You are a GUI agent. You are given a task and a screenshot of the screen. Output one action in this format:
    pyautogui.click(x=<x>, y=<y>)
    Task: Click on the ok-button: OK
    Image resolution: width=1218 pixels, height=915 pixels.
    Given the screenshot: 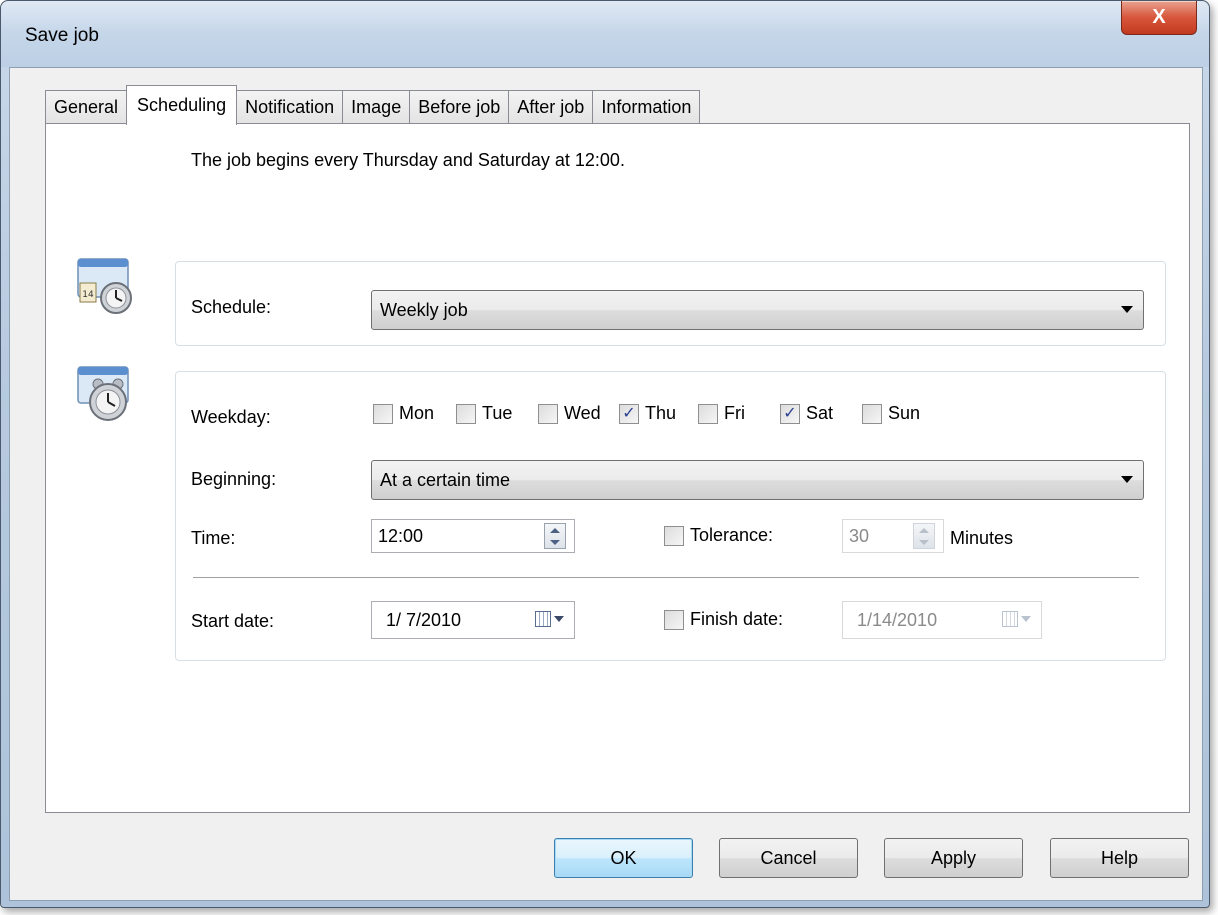 What is the action you would take?
    pyautogui.click(x=623, y=858)
    